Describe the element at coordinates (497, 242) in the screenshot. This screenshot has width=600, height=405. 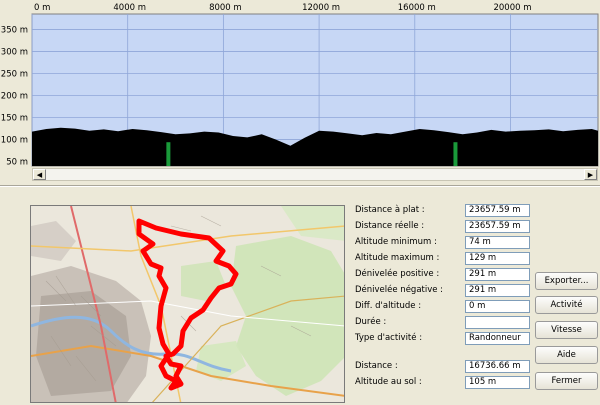
I see `stat-value: 74 m` at that location.